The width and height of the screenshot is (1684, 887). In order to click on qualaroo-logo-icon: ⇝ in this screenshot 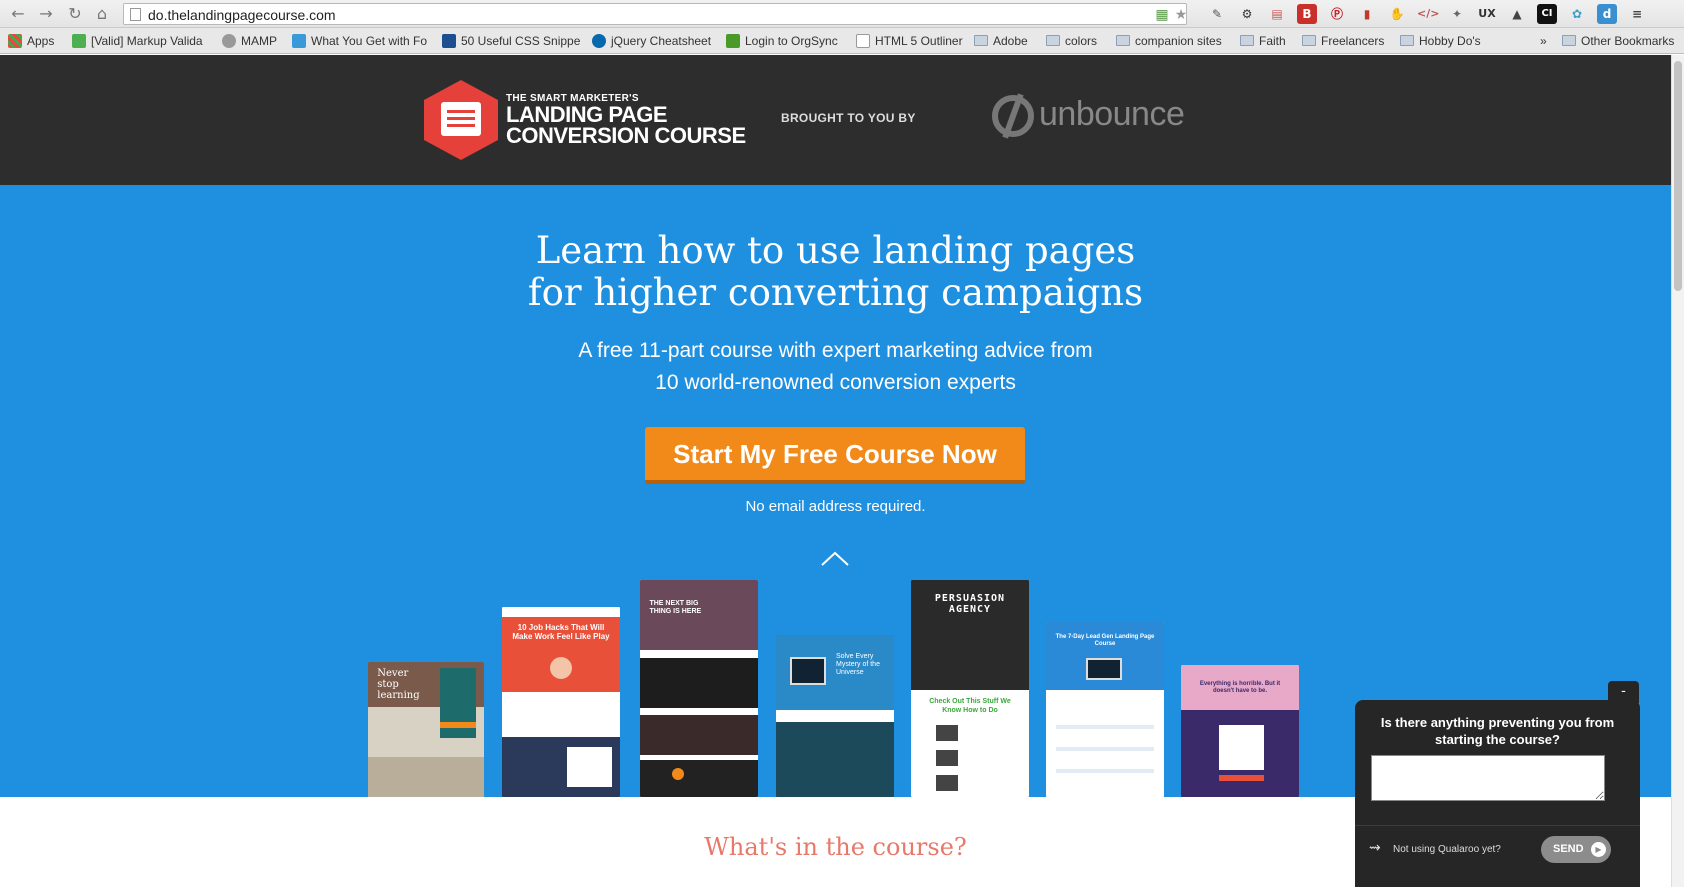, I will do `click(1375, 848)`.